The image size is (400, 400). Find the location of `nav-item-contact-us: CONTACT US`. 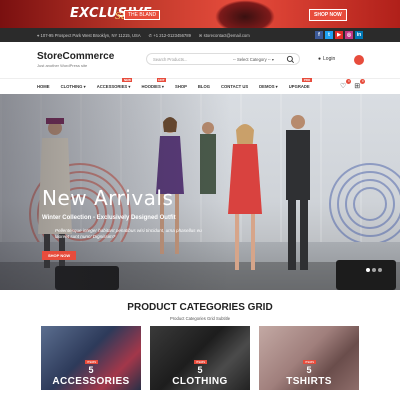

nav-item-contact-us: CONTACT US is located at coordinates (234, 86).